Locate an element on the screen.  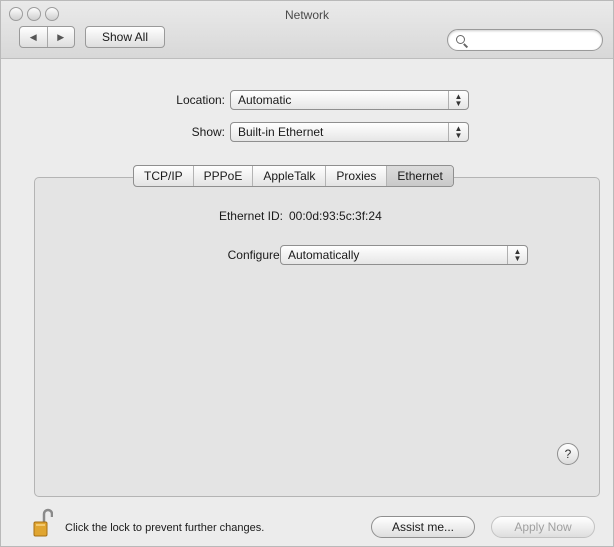
show-popup: Built-in Ethernet ▲ ▼ is located at coordinates (349, 132).